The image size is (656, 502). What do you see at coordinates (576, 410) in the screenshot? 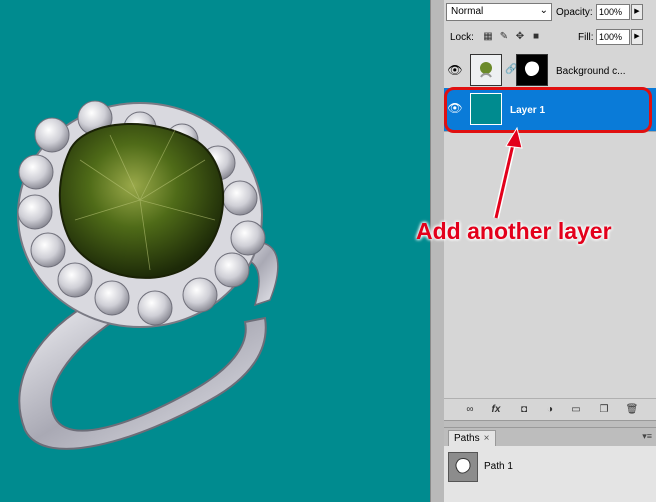
I see `group-icon: ▭` at bounding box center [576, 410].